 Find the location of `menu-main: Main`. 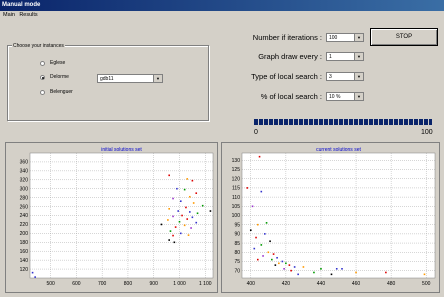

menu-main: Main is located at coordinates (9, 15).